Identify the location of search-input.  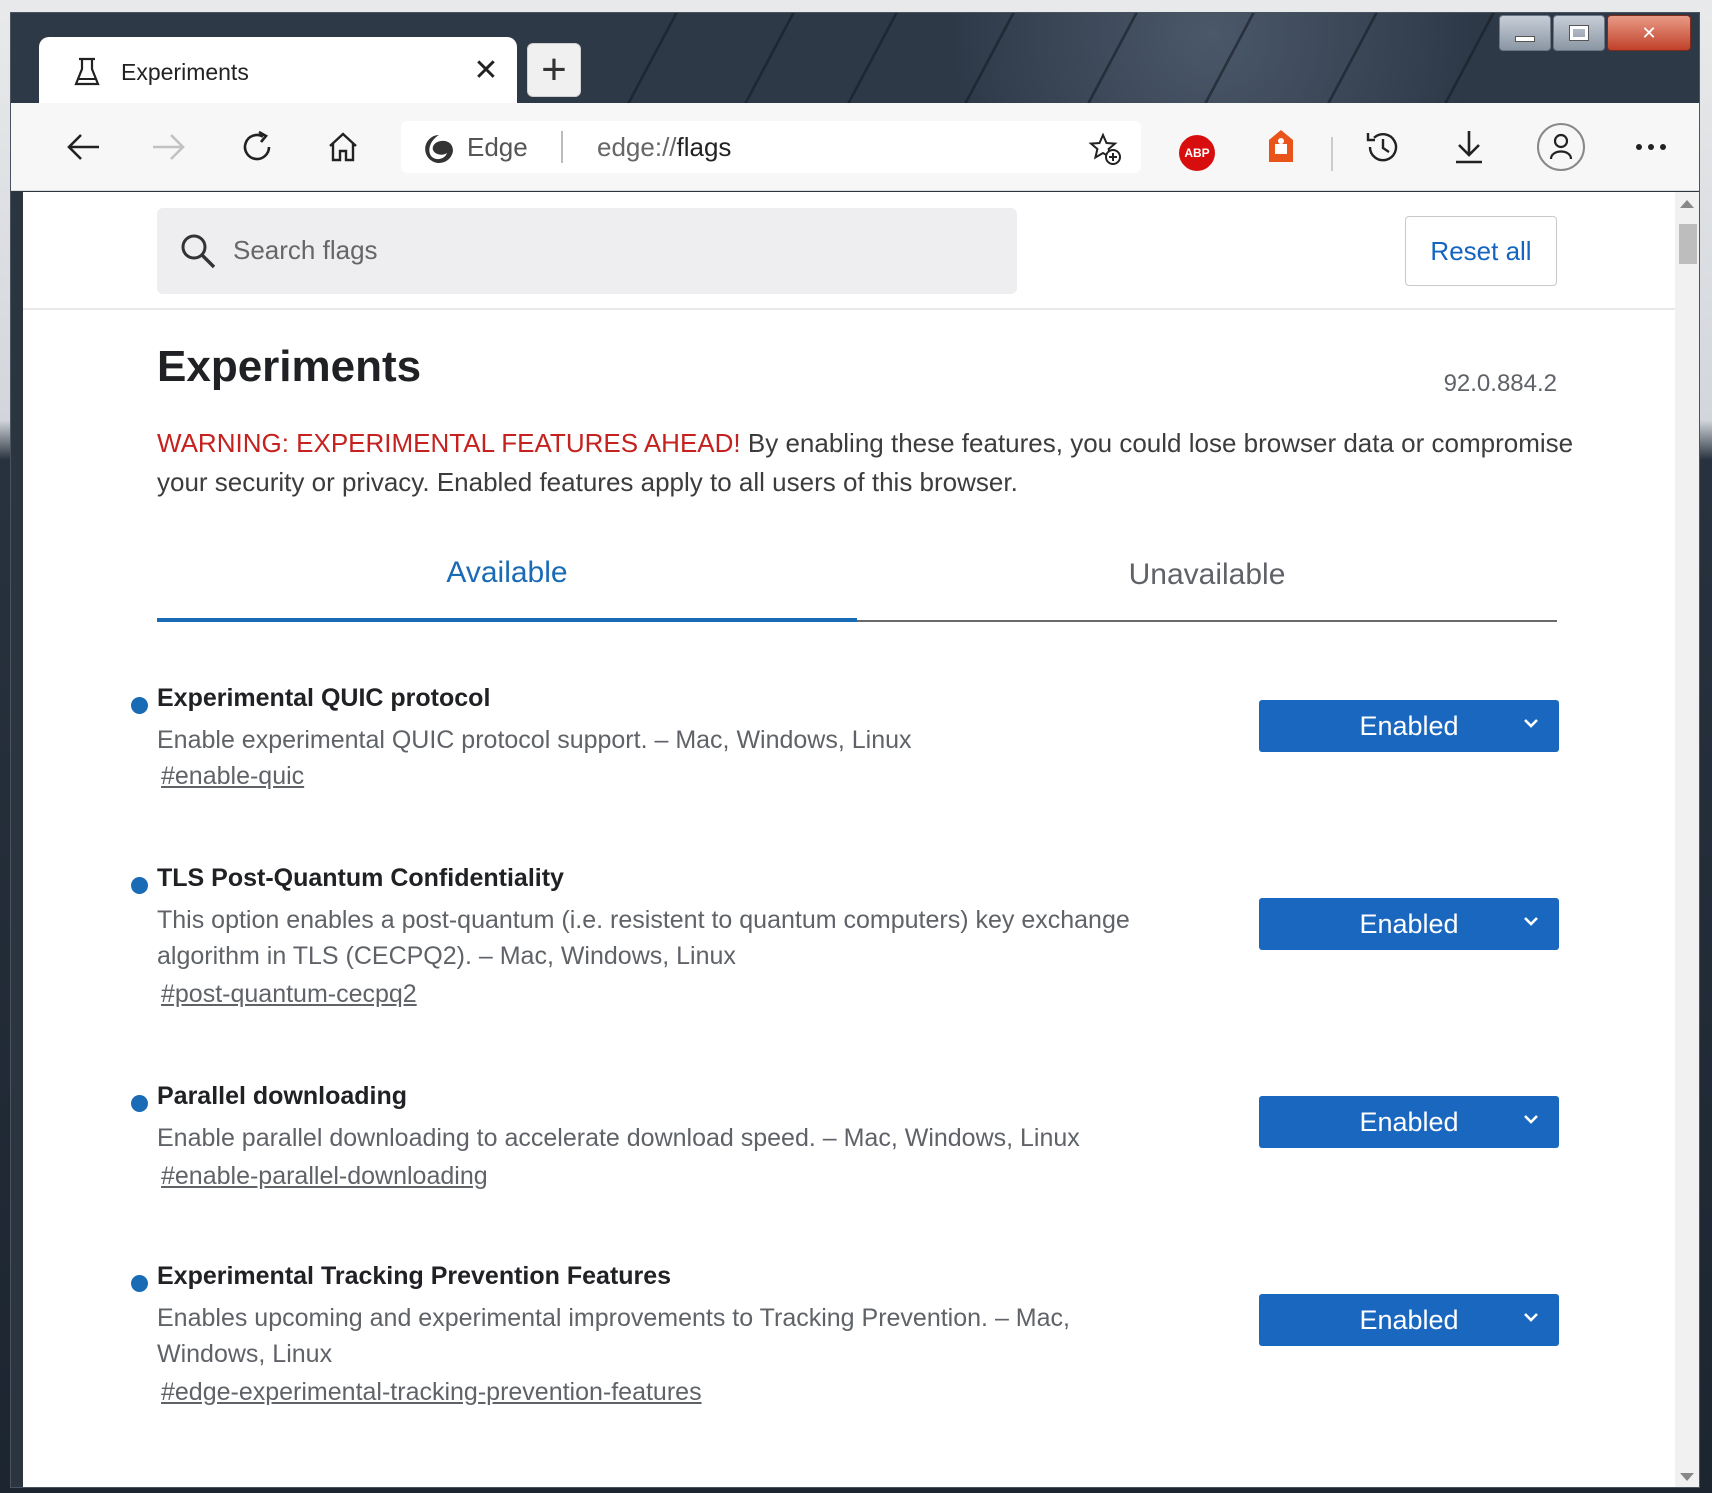
(603, 250).